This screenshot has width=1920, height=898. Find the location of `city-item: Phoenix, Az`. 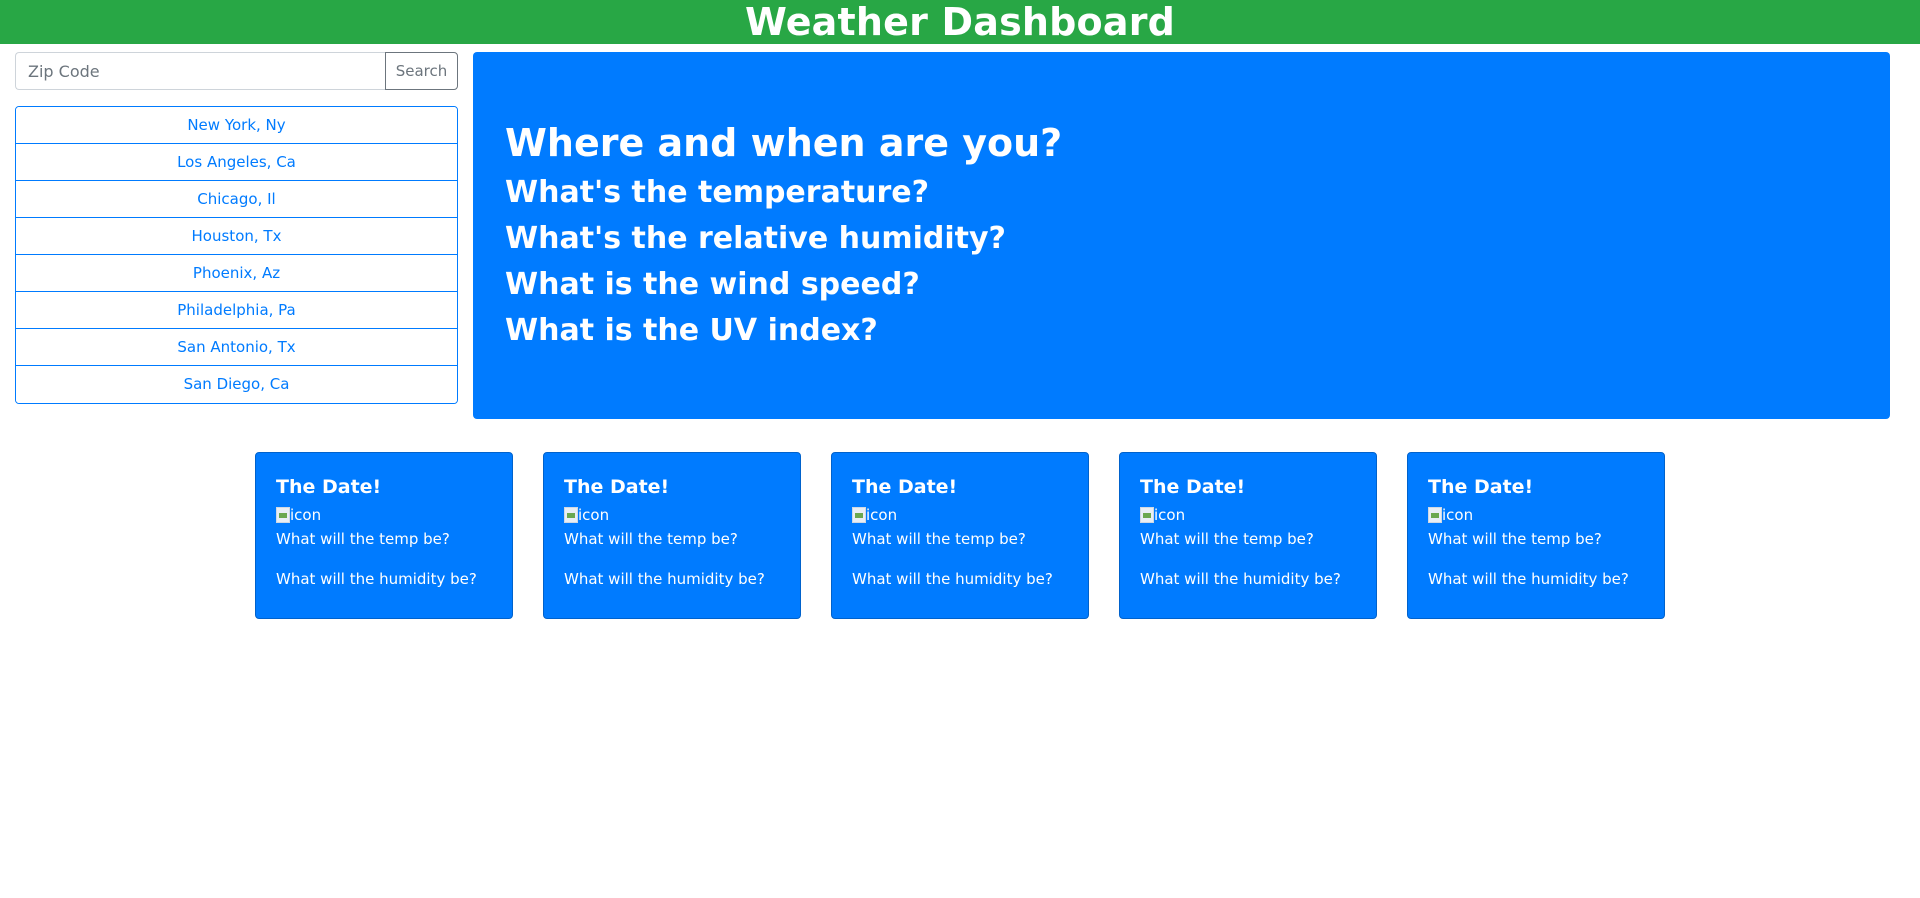

city-item: Phoenix, Az is located at coordinates (236, 273).